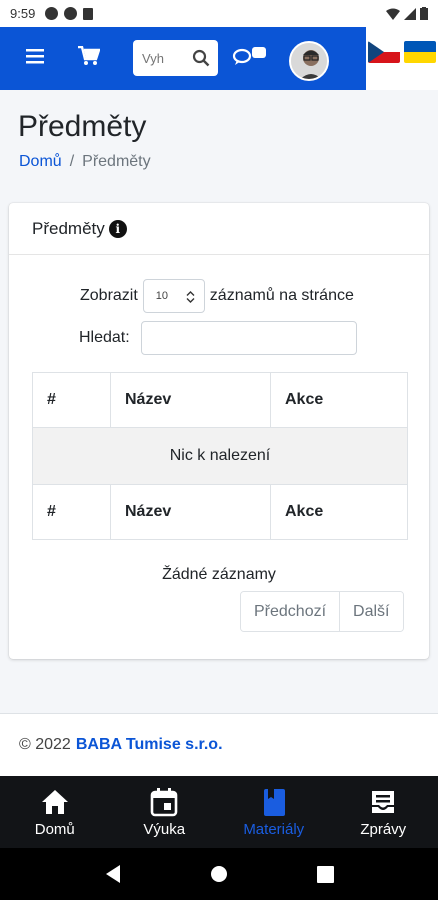 Image resolution: width=438 pixels, height=900 pixels. I want to click on nav-item-home: Domů, so click(55, 812).